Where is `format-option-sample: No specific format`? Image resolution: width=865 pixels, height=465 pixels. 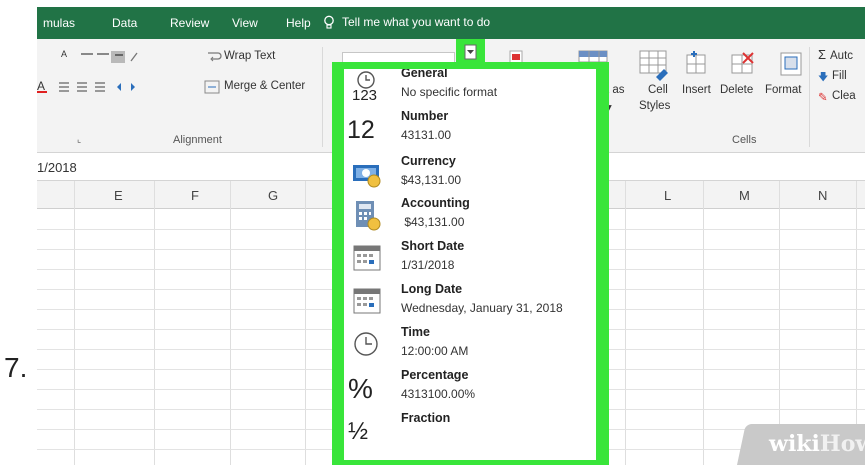 format-option-sample: No specific format is located at coordinates (449, 92).